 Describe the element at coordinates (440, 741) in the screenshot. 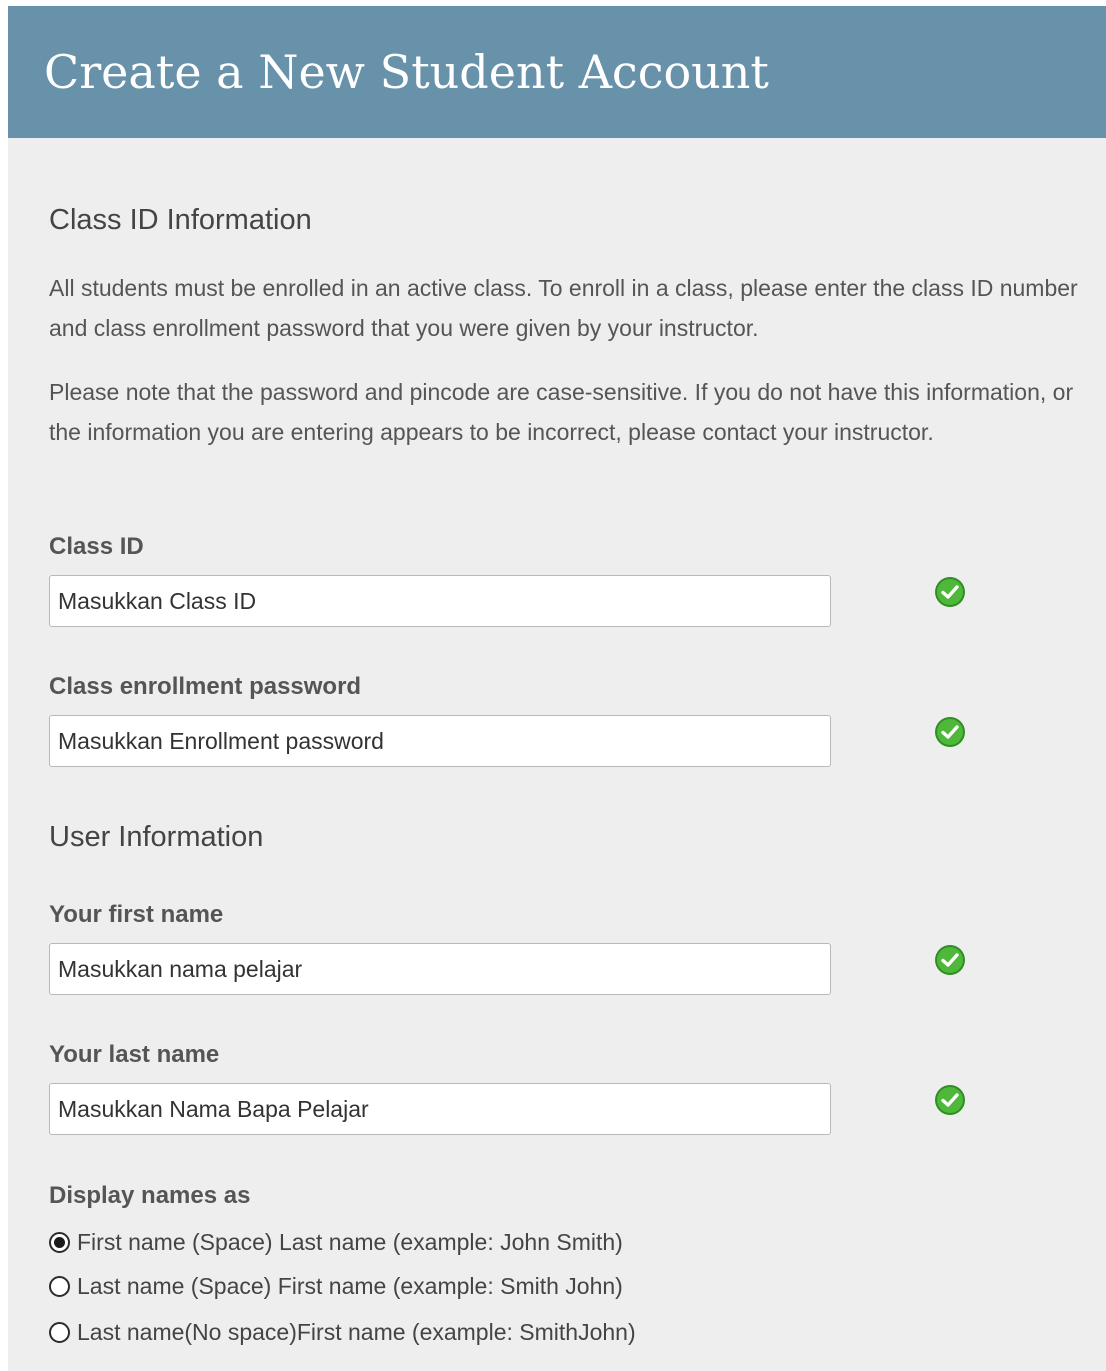

I see `enrollment-password-input` at that location.